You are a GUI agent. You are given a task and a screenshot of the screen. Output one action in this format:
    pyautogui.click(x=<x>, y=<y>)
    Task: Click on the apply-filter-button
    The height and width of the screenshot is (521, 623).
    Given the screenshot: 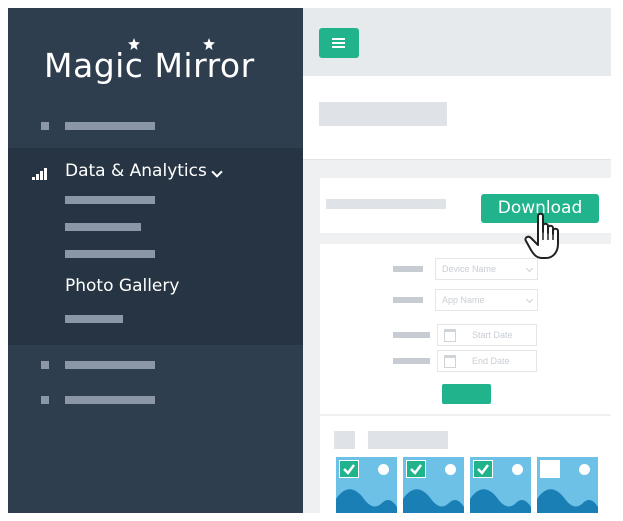 What is the action you would take?
    pyautogui.click(x=466, y=394)
    